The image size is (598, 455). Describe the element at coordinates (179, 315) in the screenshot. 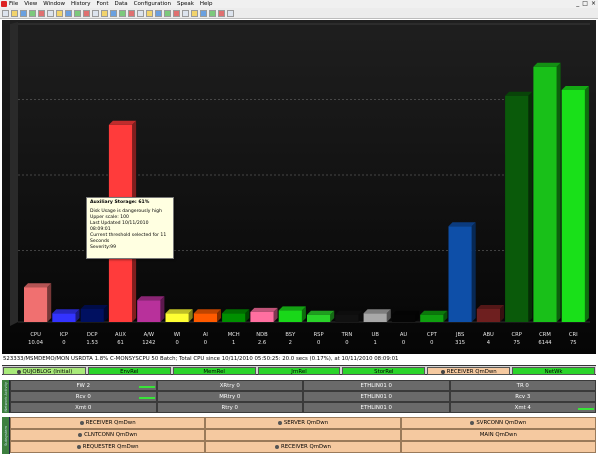

I see `bar-wi` at that location.